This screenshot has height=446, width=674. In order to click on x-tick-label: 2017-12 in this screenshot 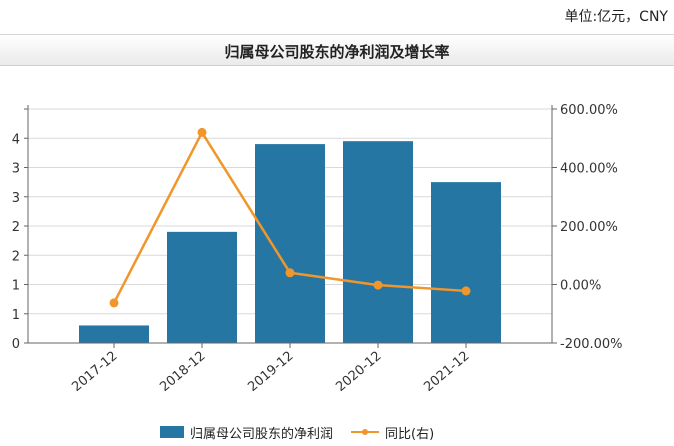, I will do `click(94, 372)`.